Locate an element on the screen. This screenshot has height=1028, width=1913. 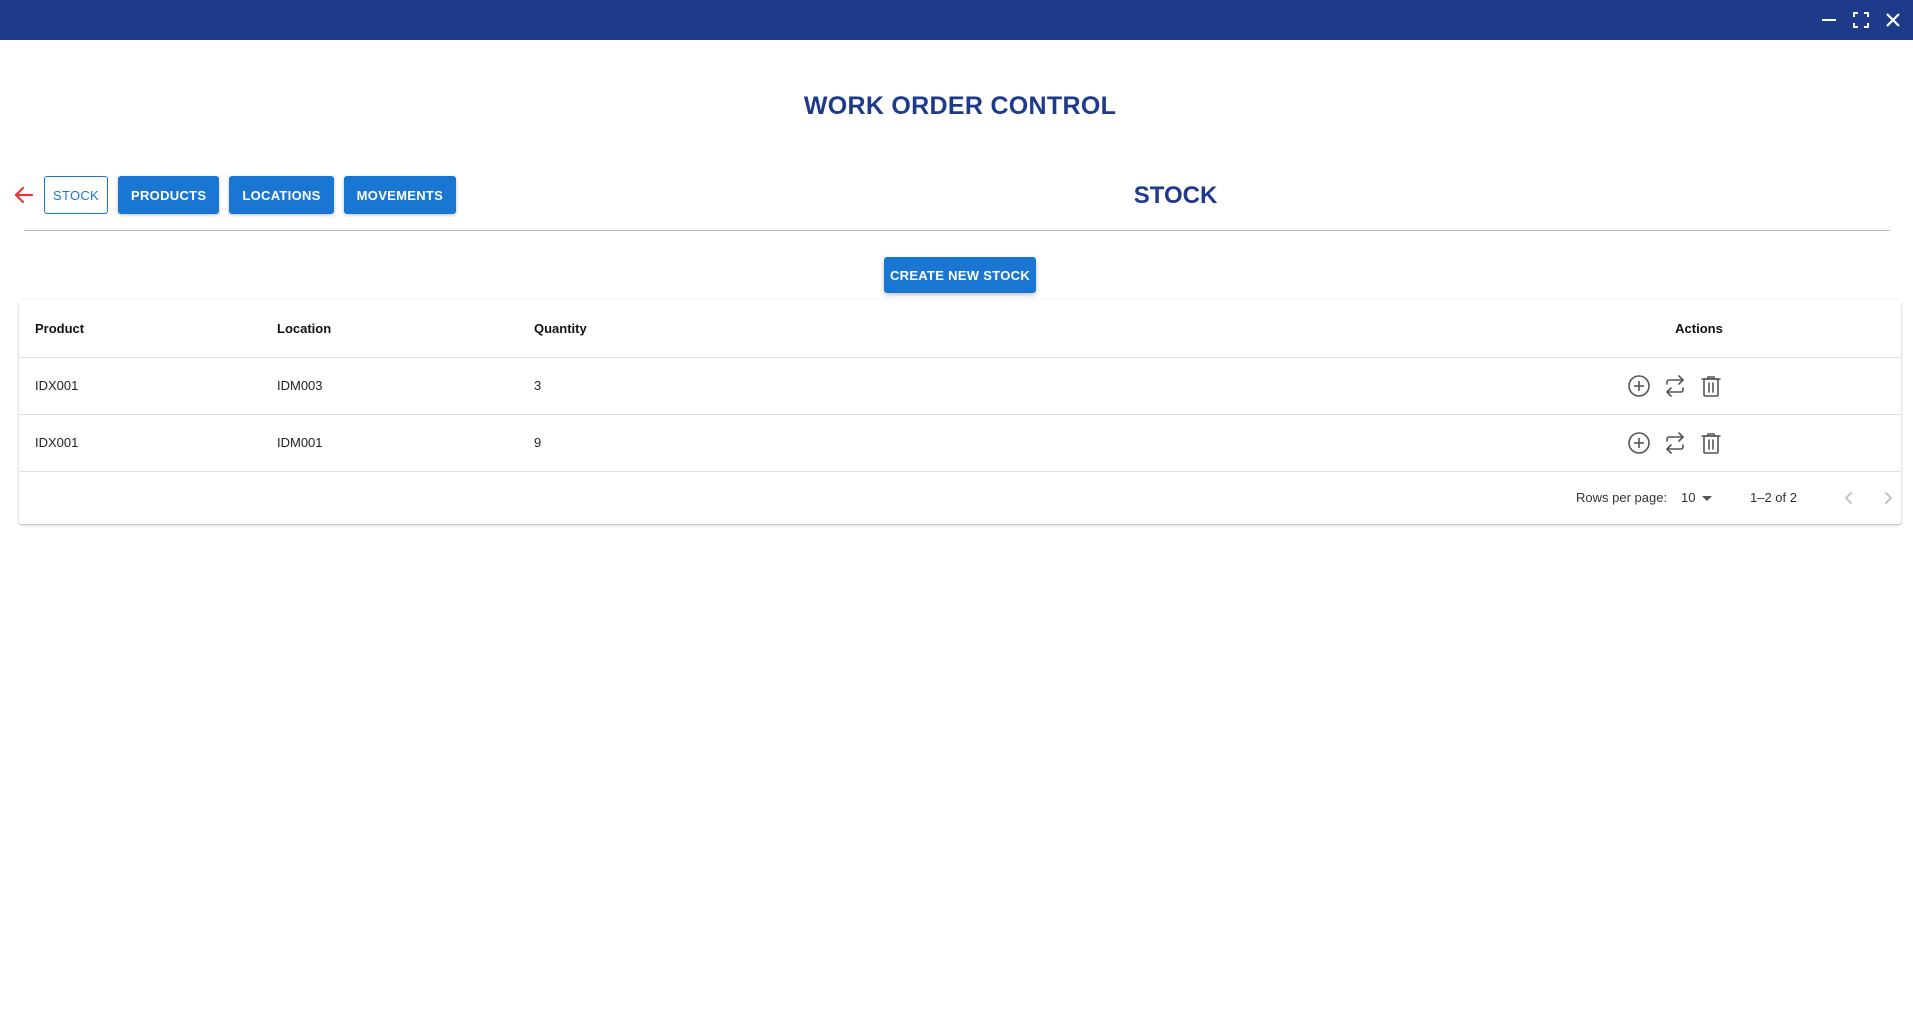
chevron-right-icon is located at coordinates (1888, 498).